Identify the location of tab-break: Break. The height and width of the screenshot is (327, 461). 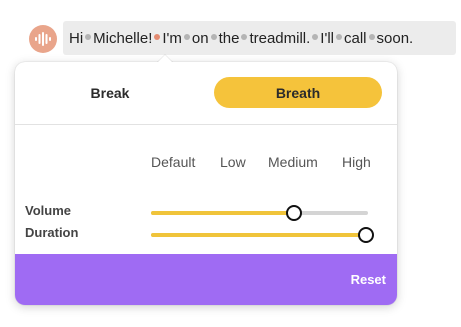
(110, 92).